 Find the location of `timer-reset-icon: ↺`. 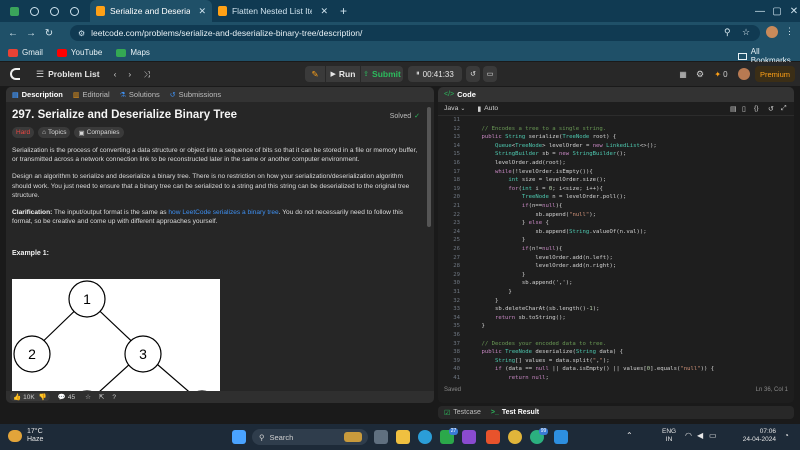

timer-reset-icon: ↺ is located at coordinates (473, 74).